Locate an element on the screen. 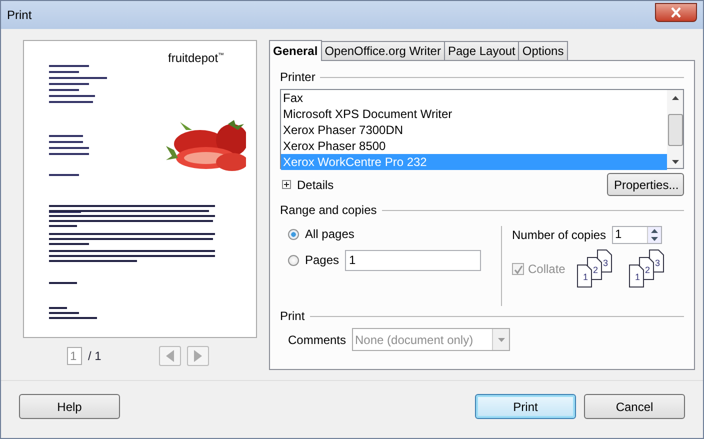  page-total: / 1 is located at coordinates (95, 356).